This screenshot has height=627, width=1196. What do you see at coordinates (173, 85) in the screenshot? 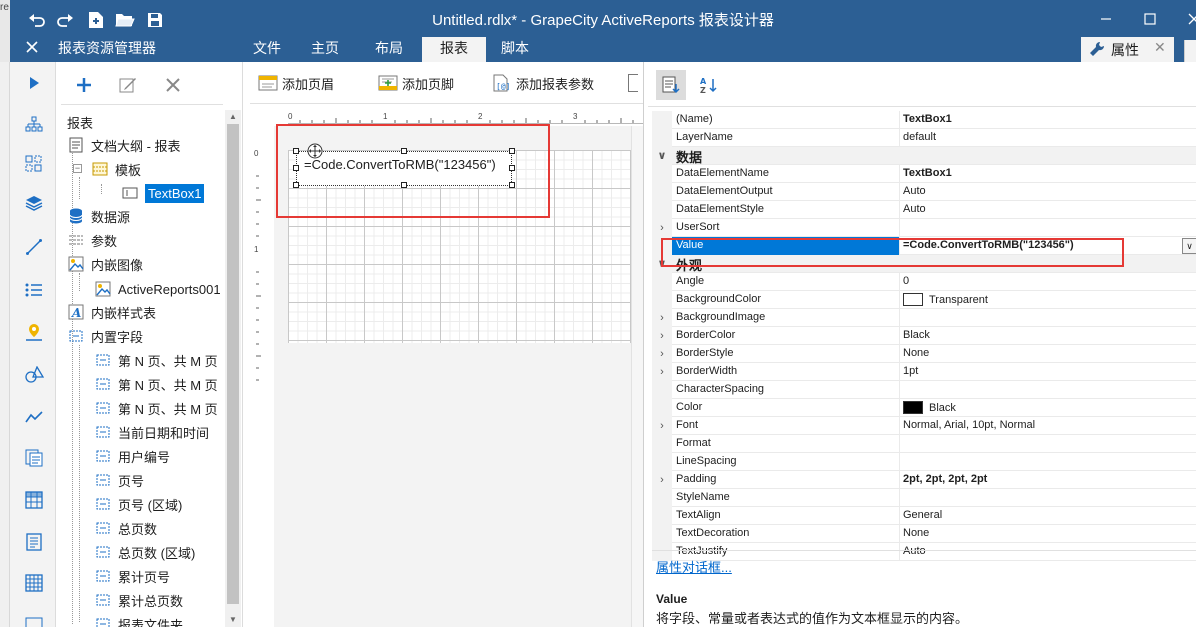
I see `delete-icon` at bounding box center [173, 85].